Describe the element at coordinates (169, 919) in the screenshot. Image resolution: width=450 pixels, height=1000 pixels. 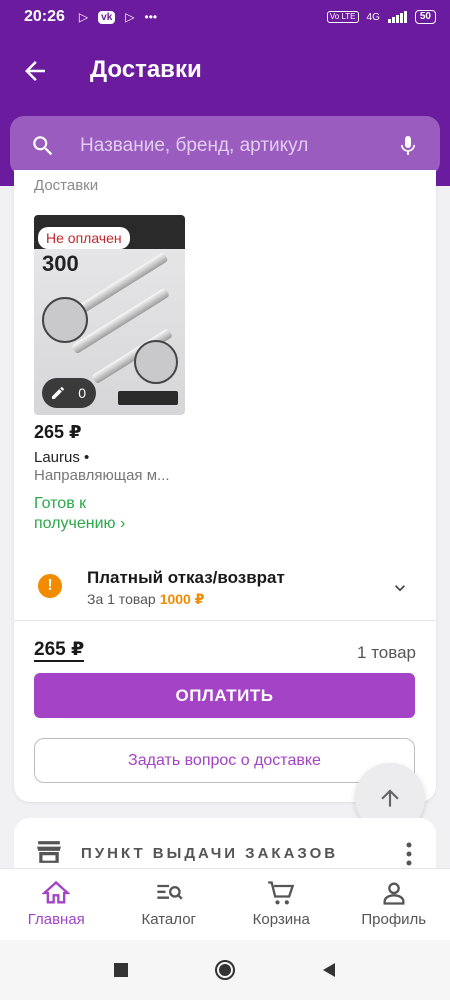
I see `nav-catalog-label: Каталог` at that location.